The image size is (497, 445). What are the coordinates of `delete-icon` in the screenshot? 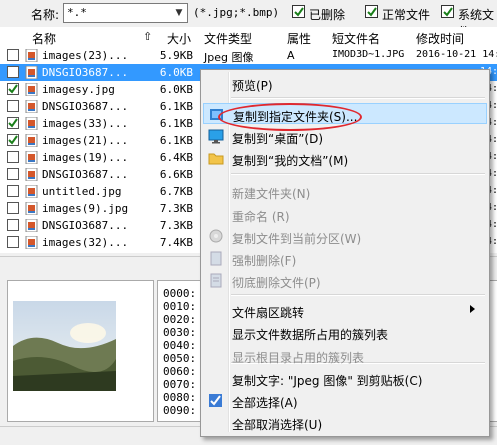 It's located at (216, 258).